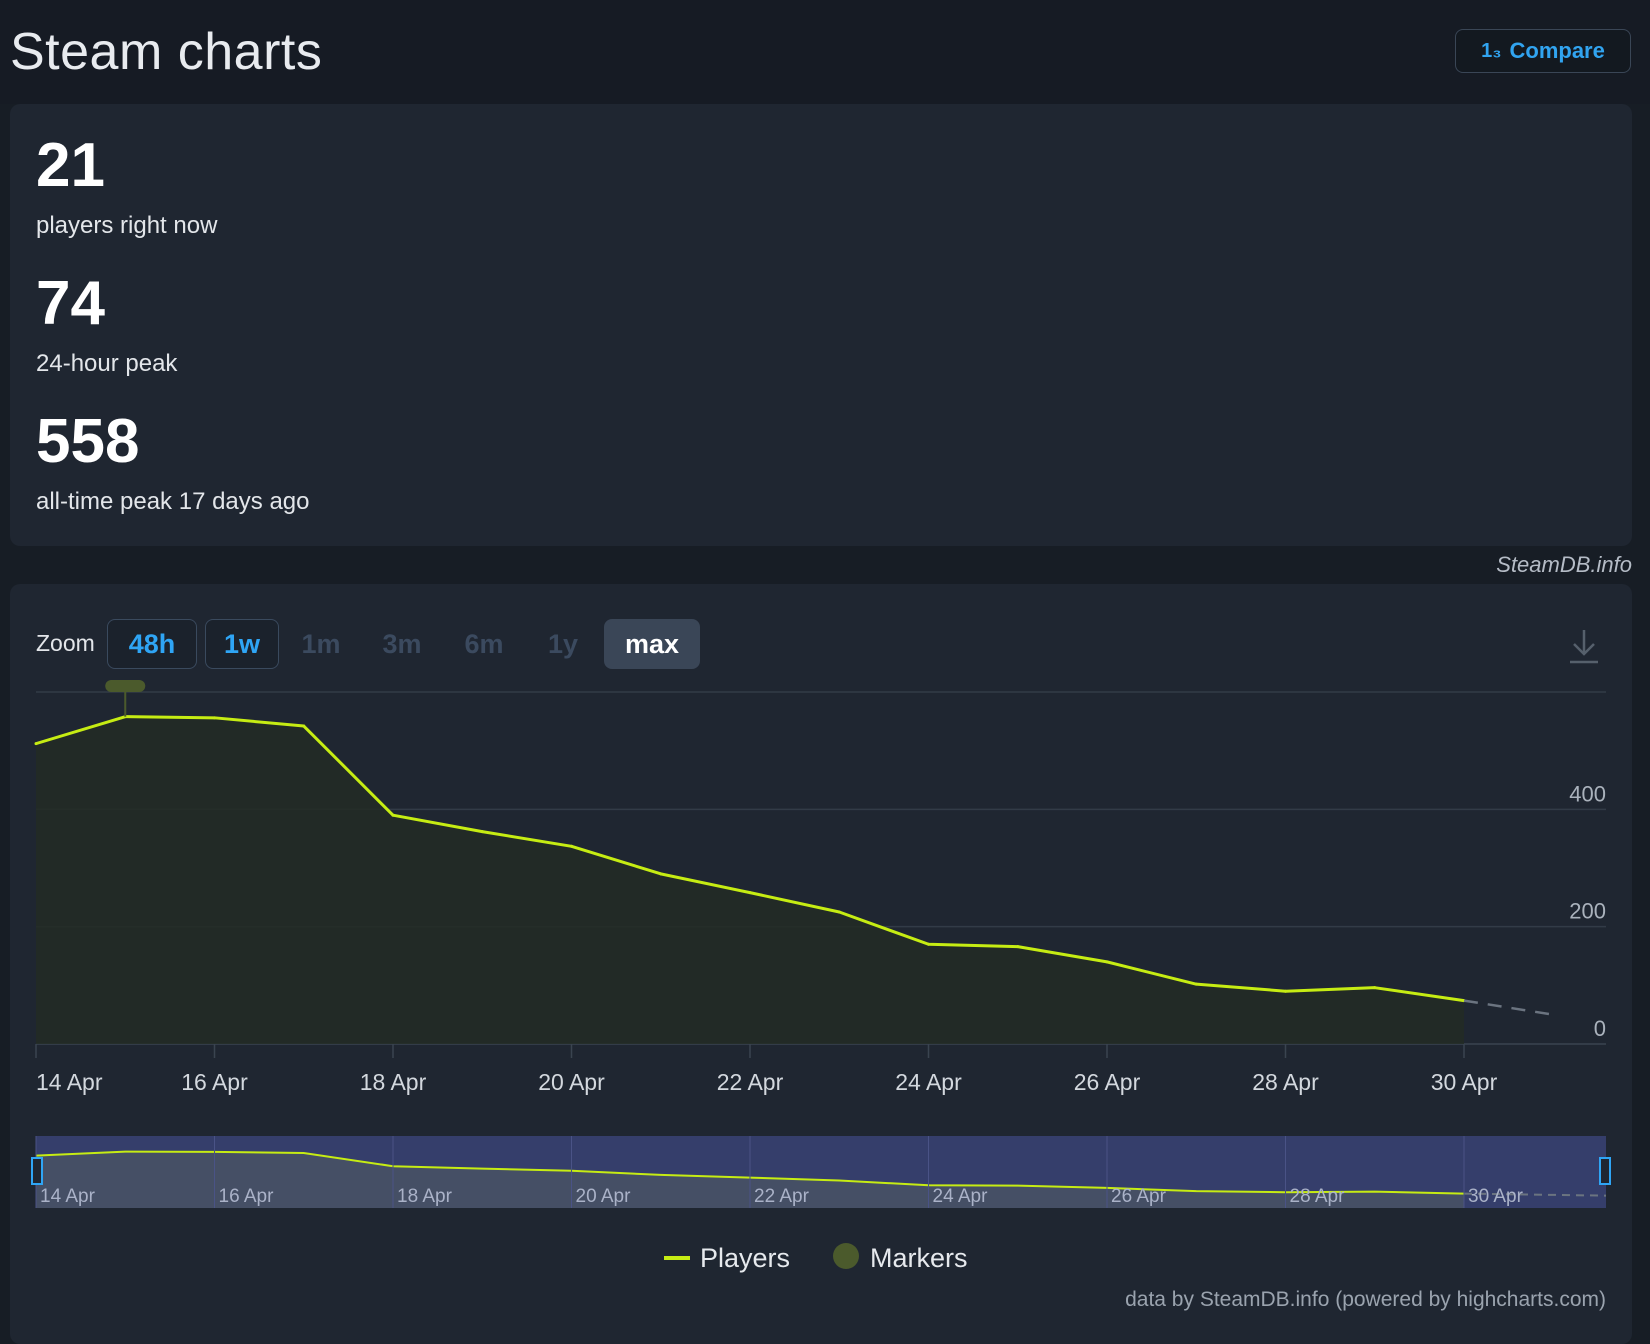  What do you see at coordinates (825, 52) in the screenshot?
I see `header-bar: Steam charts 1₃ Compare` at bounding box center [825, 52].